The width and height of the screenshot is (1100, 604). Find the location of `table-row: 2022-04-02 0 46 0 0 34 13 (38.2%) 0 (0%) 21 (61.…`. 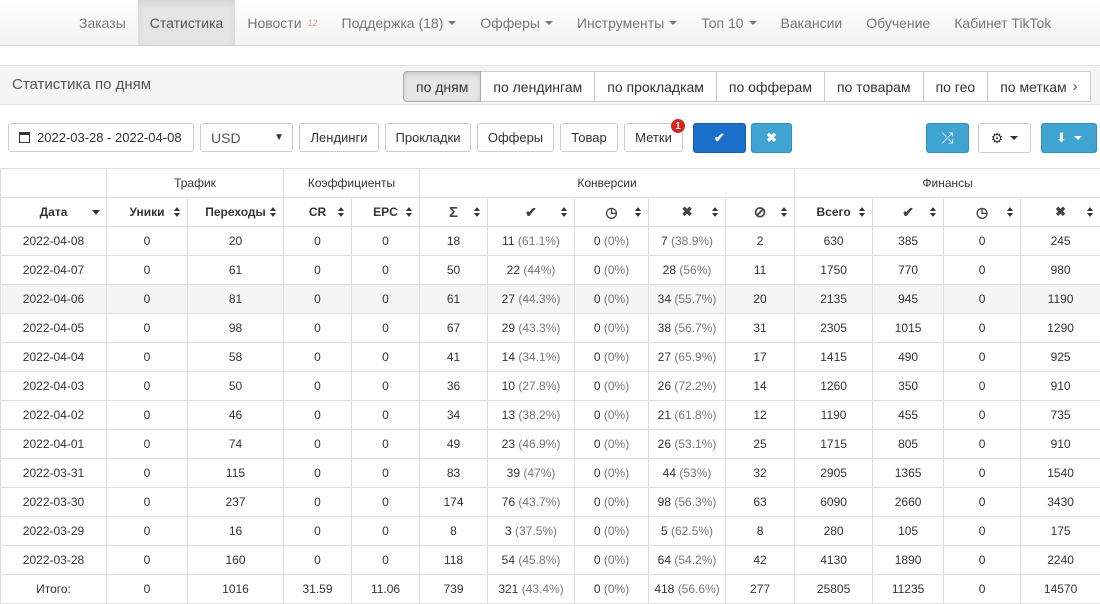

table-row: 2022-04-02 0 46 0 0 34 13 (38.2%) 0 (0%) 21 (61.… is located at coordinates (550, 415).